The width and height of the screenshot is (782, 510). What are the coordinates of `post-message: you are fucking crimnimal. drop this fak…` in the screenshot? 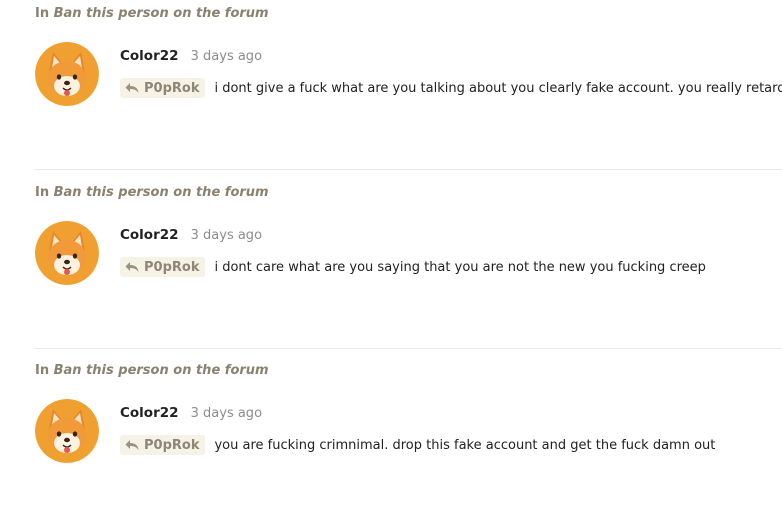 It's located at (465, 445).